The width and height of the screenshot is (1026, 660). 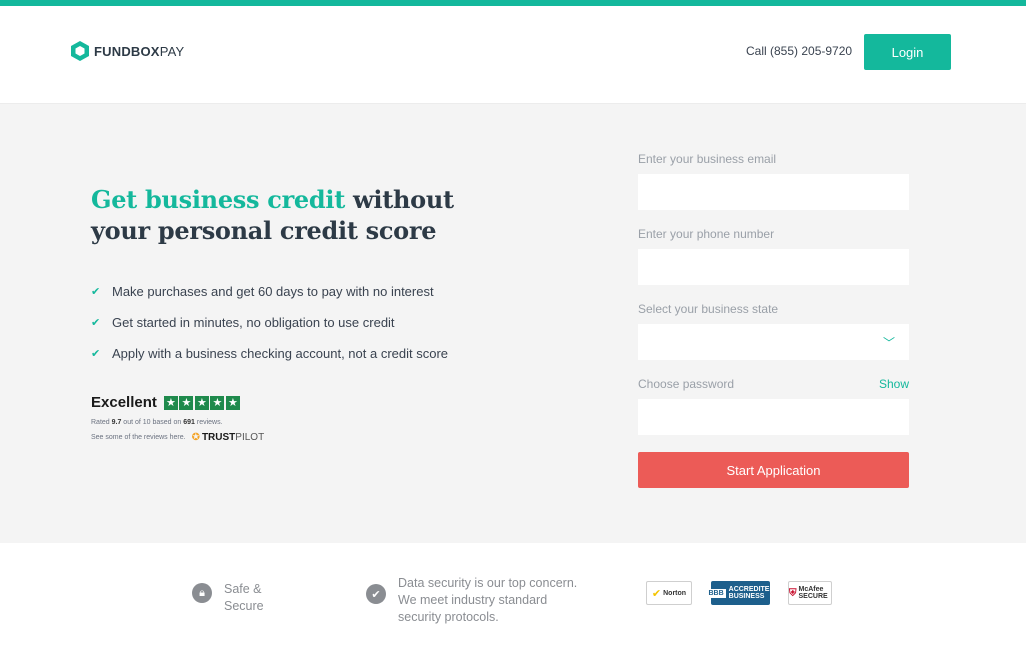 What do you see at coordinates (773, 388) in the screenshot?
I see `password-label: Choose password Show` at bounding box center [773, 388].